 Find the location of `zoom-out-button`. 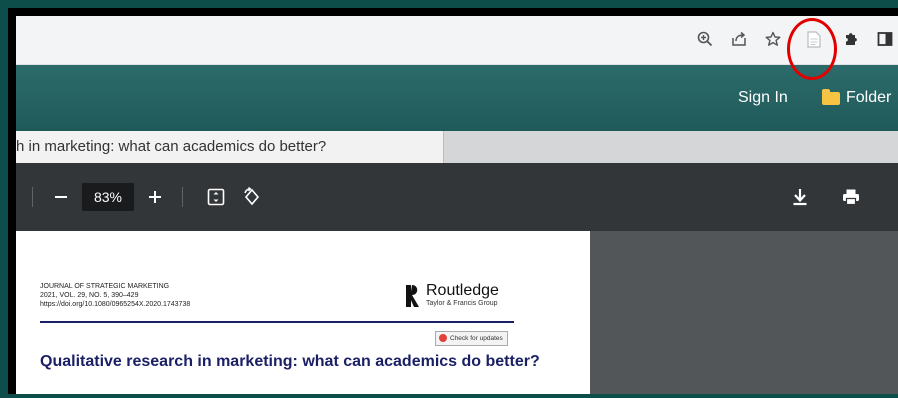

zoom-out-button is located at coordinates (61, 197).